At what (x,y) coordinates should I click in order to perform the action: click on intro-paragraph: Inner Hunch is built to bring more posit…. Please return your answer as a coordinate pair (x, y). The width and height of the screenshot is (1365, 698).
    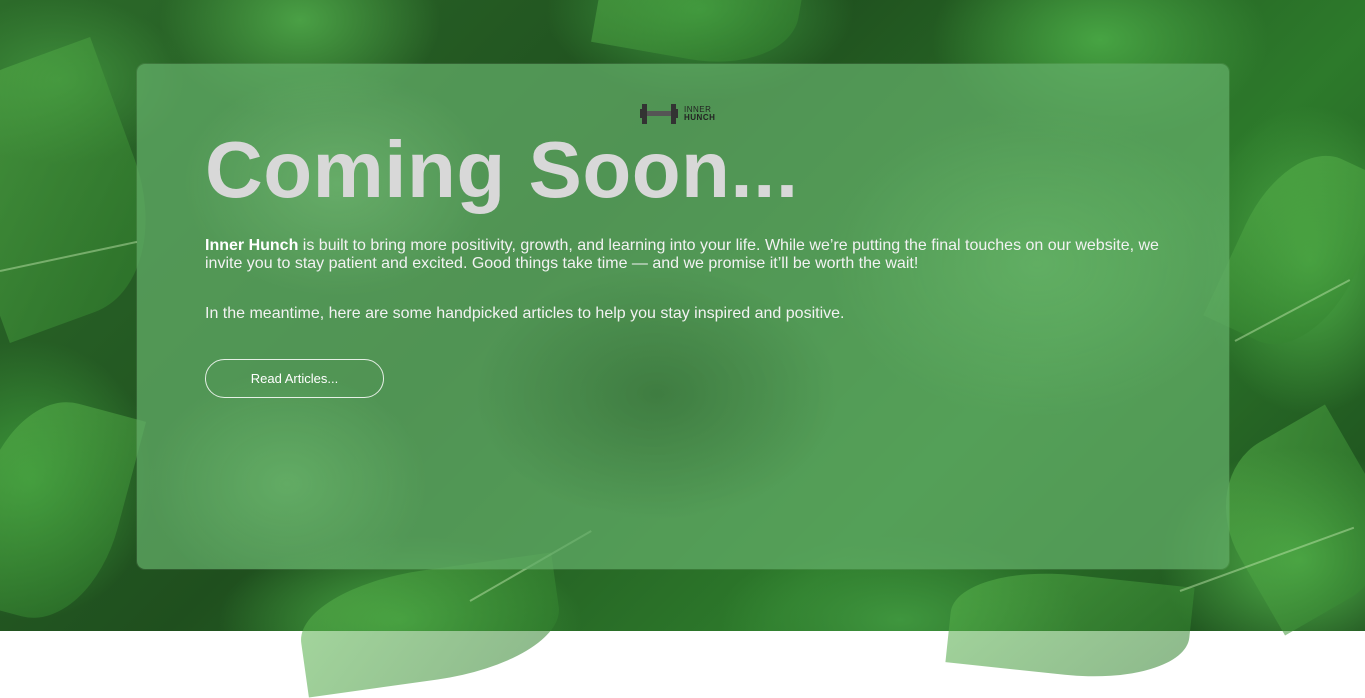
    Looking at the image, I should click on (690, 255).